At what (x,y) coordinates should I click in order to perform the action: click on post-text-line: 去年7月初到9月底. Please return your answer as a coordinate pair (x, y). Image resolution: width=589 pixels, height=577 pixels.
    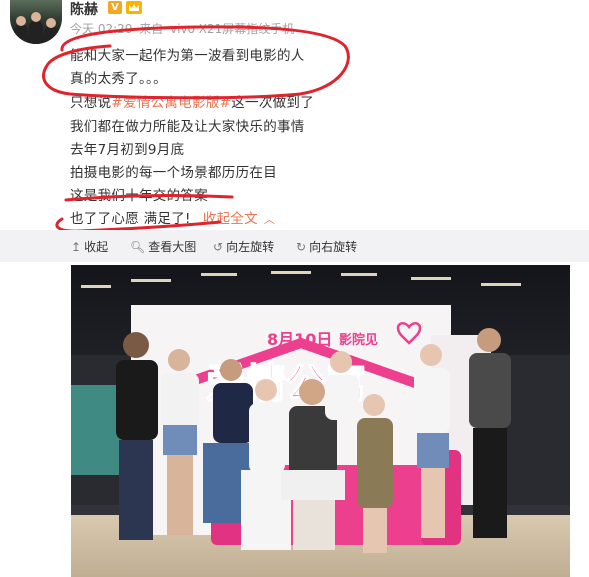
    Looking at the image, I should click on (127, 150).